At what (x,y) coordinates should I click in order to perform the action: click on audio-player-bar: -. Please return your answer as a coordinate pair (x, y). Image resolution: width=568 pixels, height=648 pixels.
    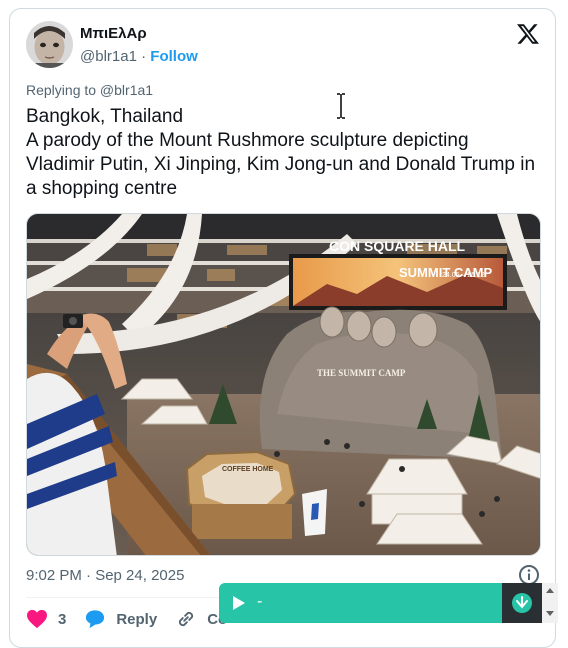
    Looking at the image, I should click on (380, 603).